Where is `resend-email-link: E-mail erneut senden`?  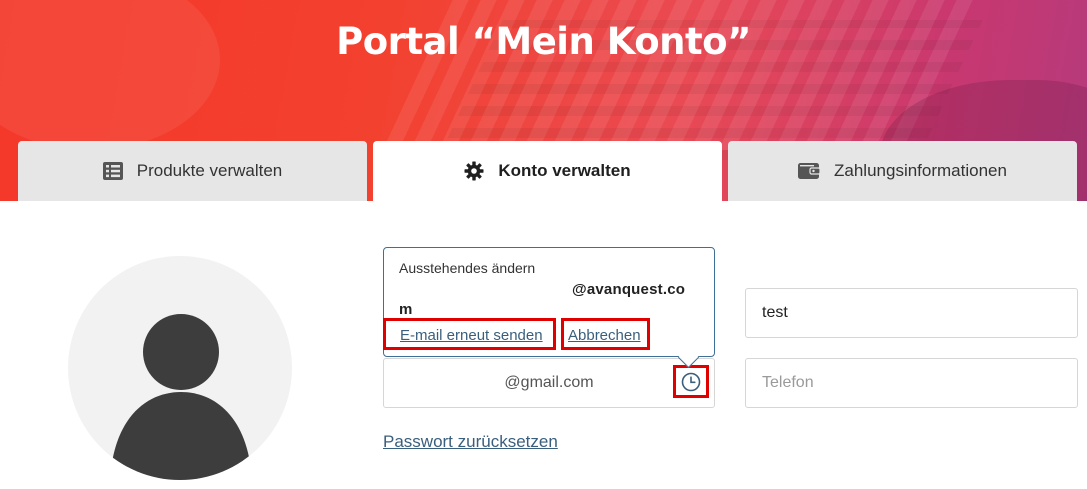 resend-email-link: E-mail erneut senden is located at coordinates (469, 334).